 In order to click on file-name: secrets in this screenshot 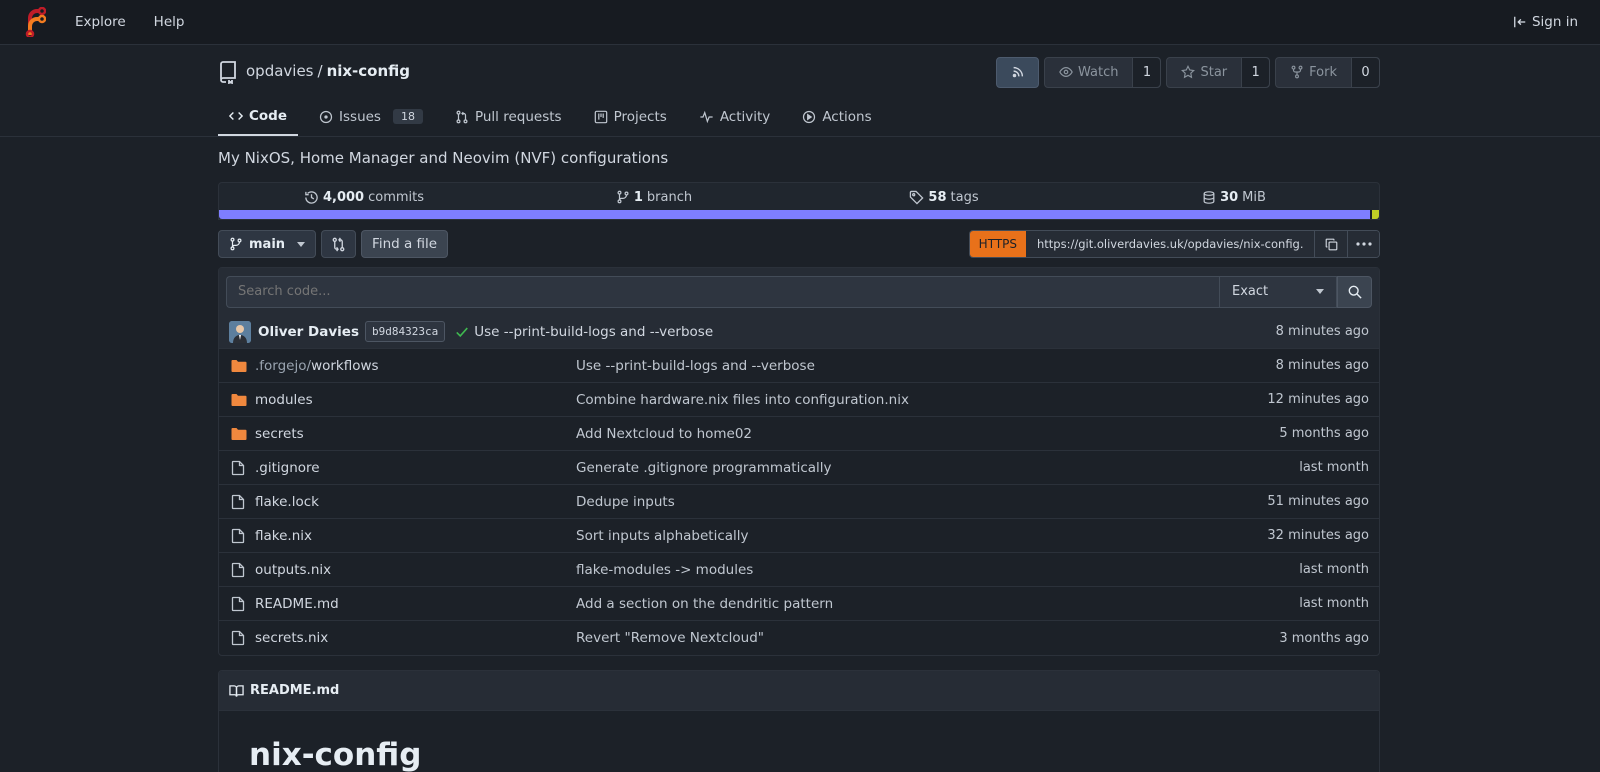, I will do `click(415, 434)`.